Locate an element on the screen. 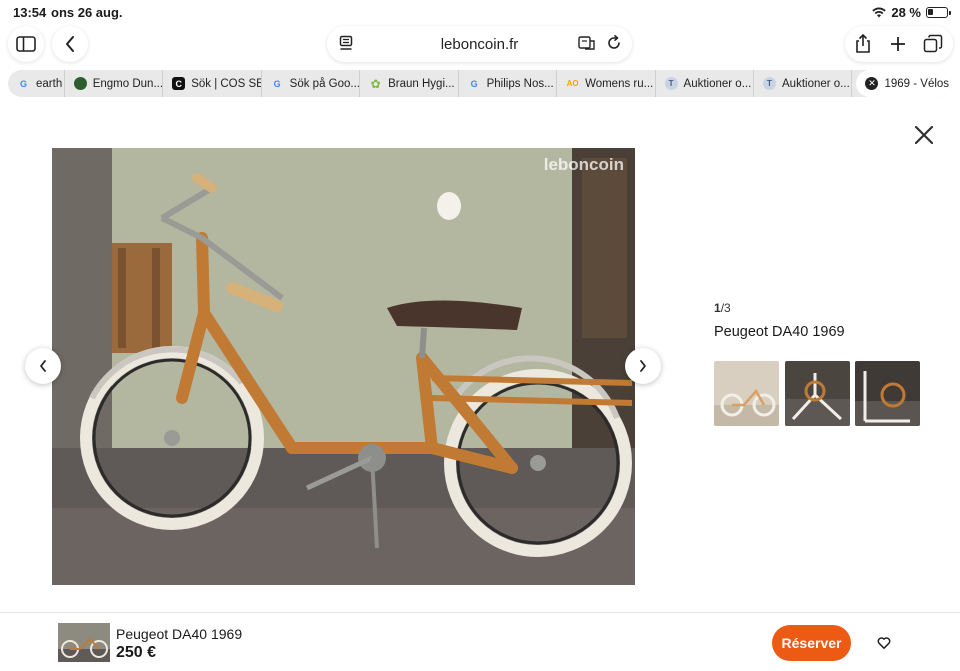 This screenshot has height=671, width=960. close-icon is located at coordinates (924, 135).